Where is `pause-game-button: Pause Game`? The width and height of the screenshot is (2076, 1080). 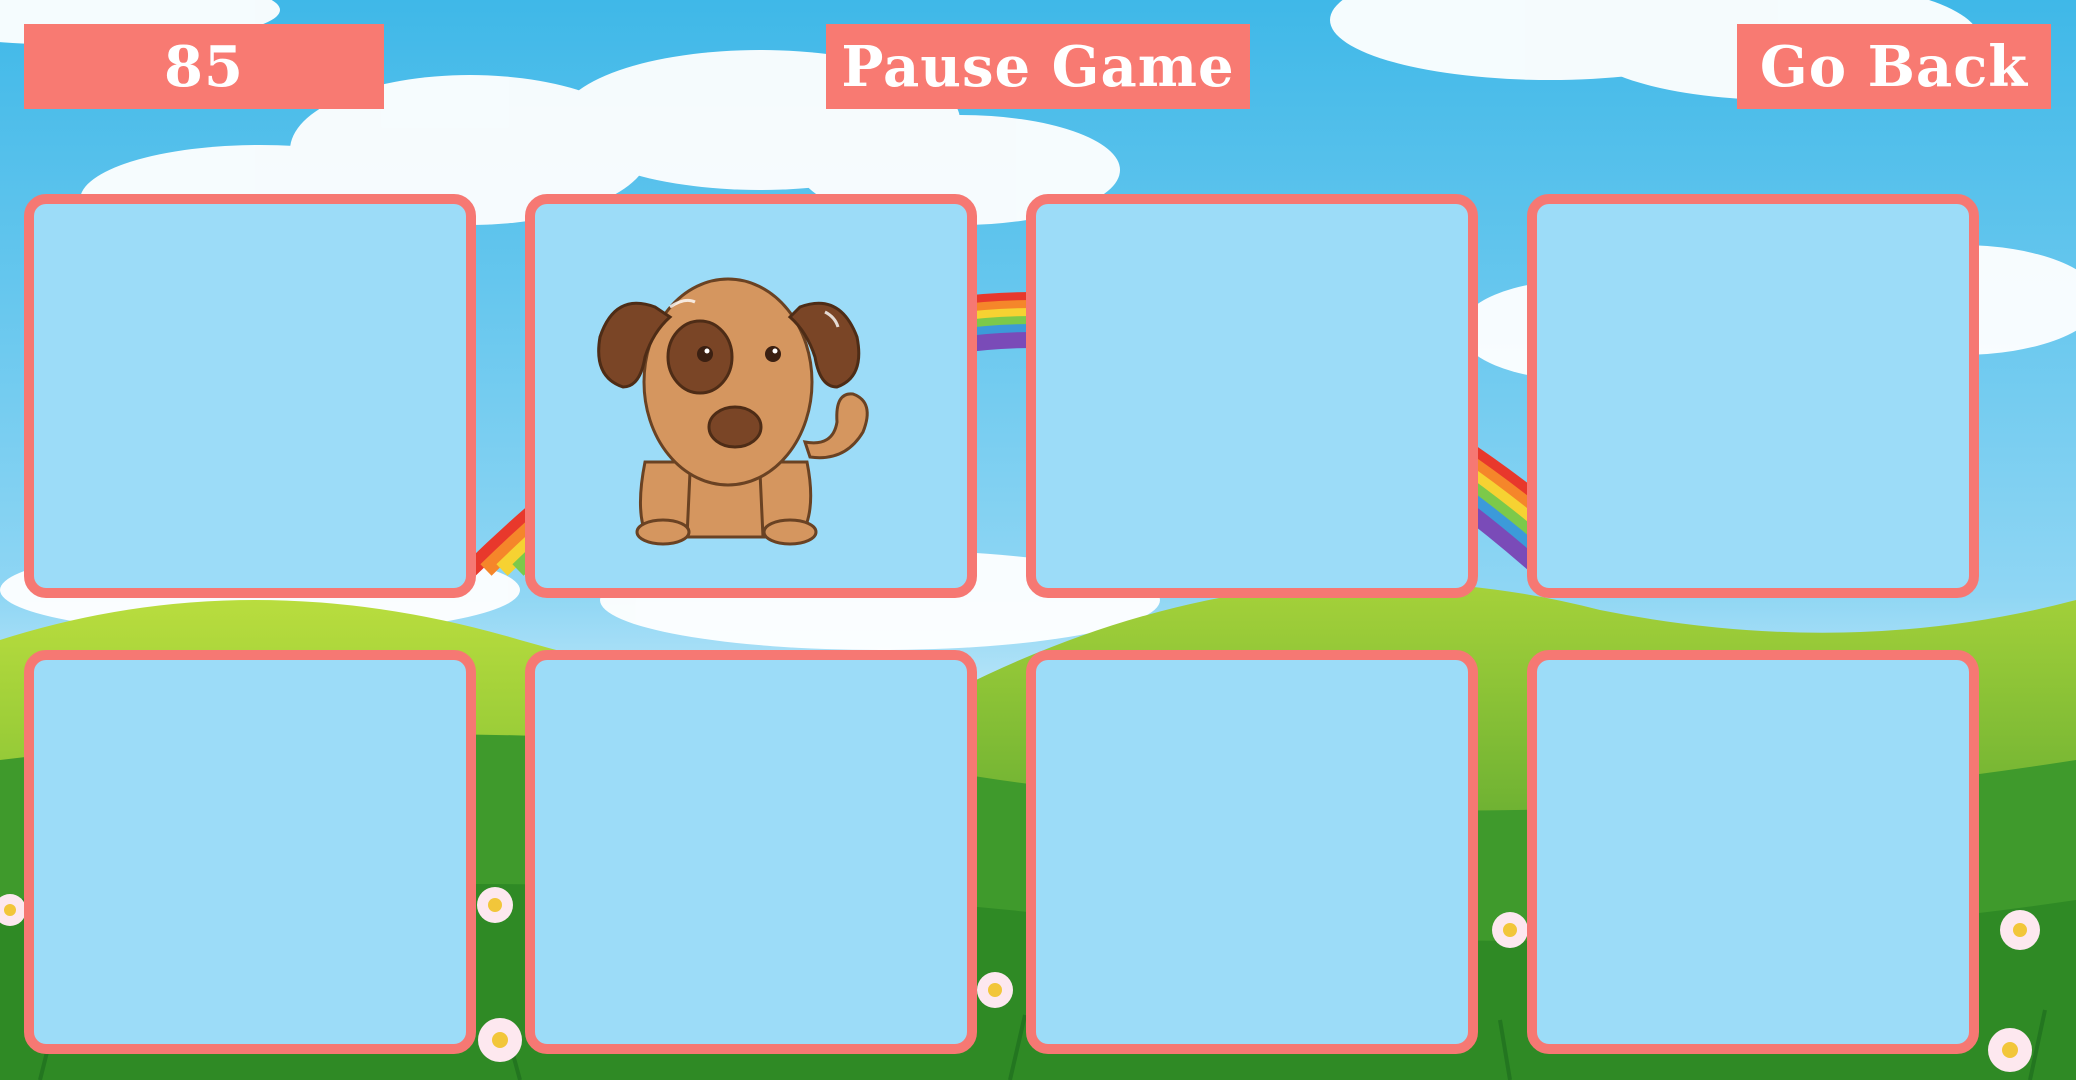 pause-game-button: Pause Game is located at coordinates (1038, 66).